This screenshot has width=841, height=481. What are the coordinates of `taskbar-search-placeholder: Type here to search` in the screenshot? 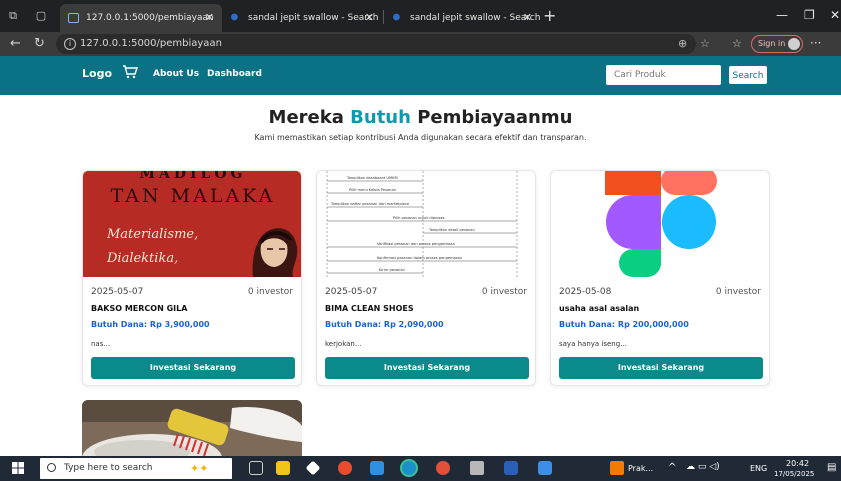 It's located at (108, 468).